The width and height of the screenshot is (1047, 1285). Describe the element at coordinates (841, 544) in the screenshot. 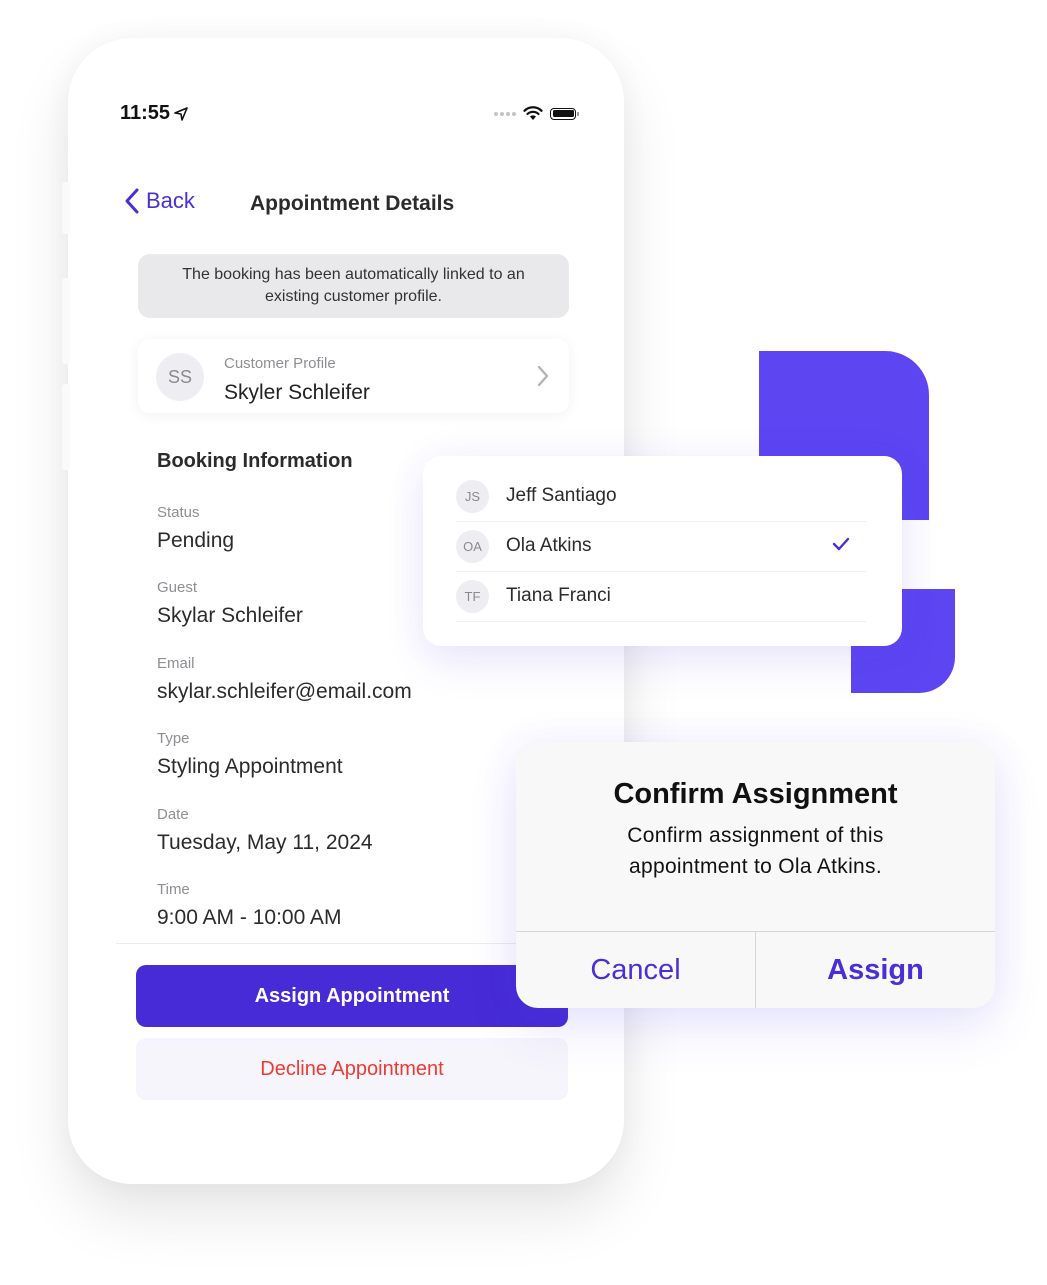

I see `checkmark-icon` at that location.